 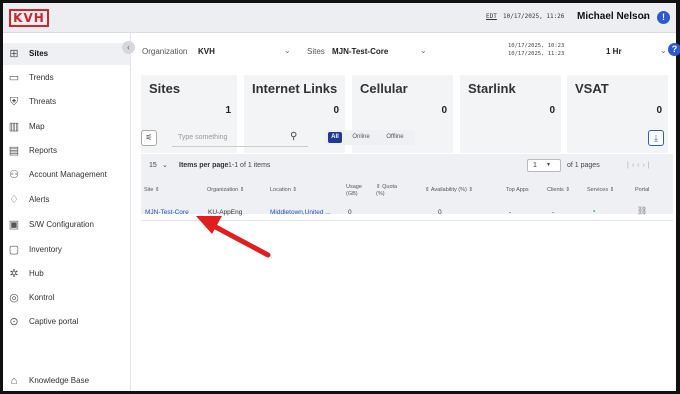 I want to click on monitor-icon: ▭, so click(x=14, y=78).